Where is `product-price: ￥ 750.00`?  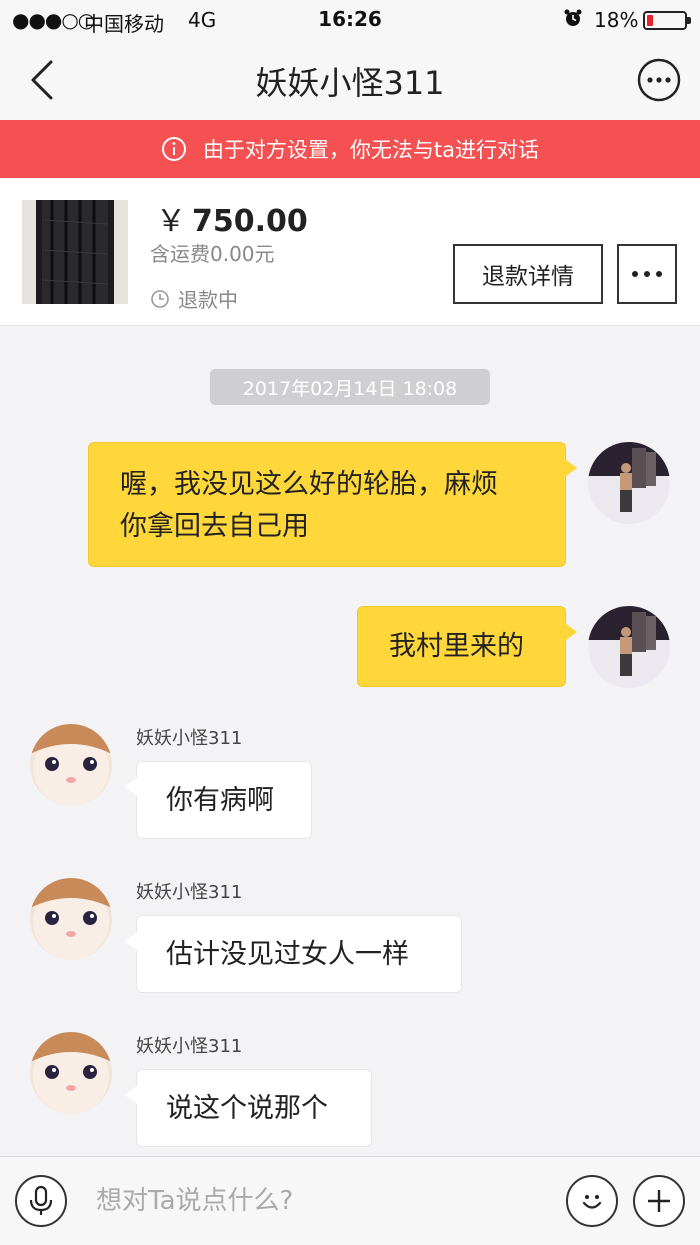
product-price: ￥ 750.00 is located at coordinates (232, 218).